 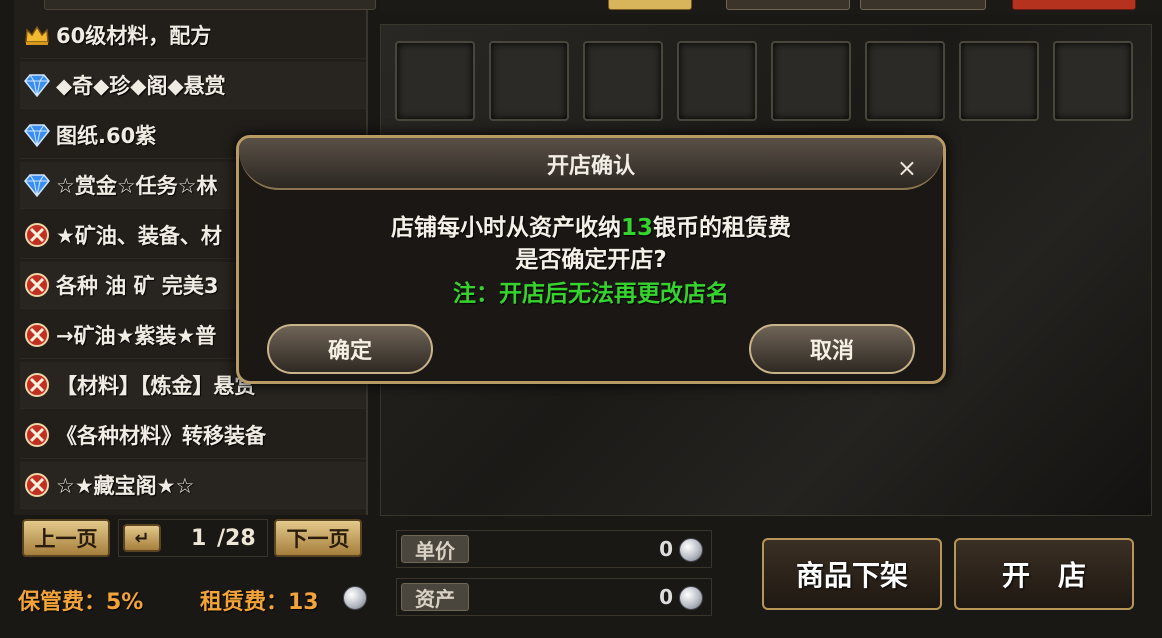 I want to click on crown-icon, so click(x=37, y=35).